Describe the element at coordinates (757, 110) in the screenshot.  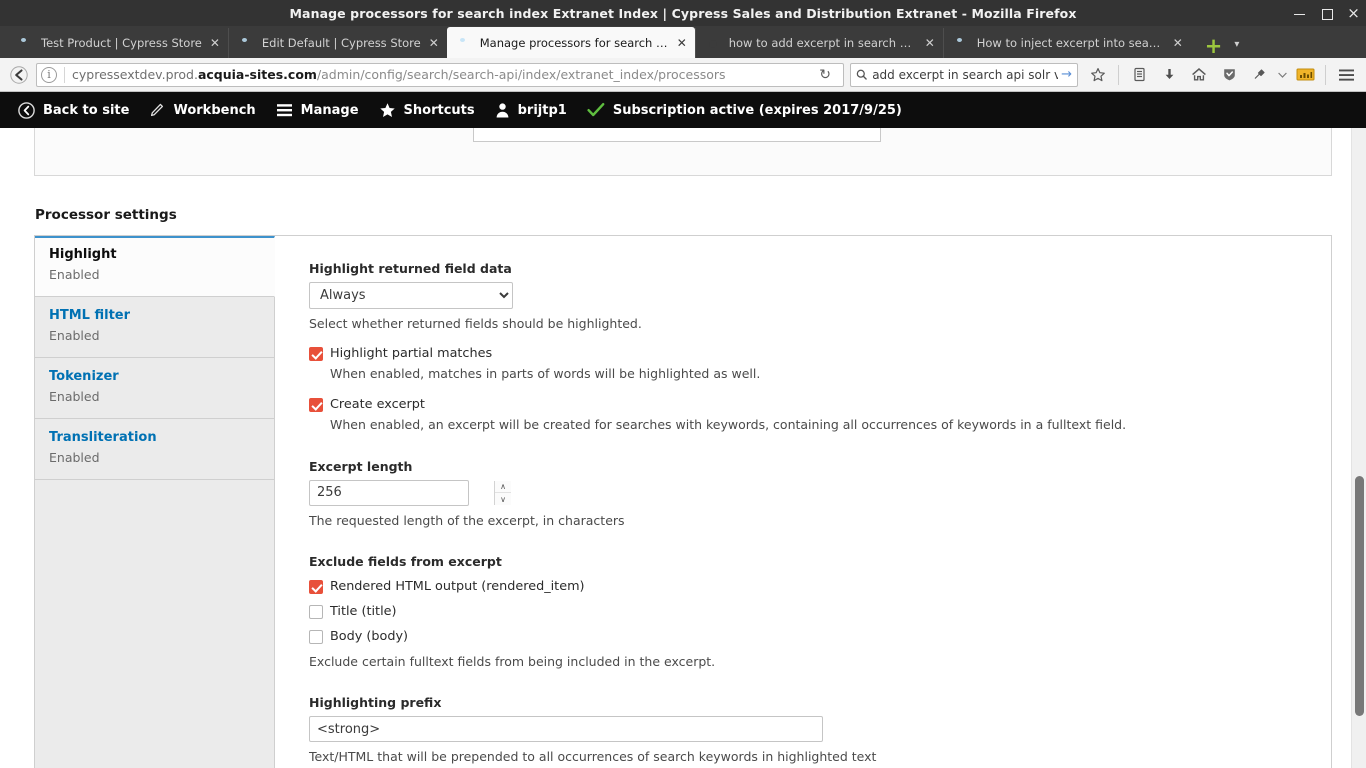
I see `toolbar-label: Subscription active (expires 2017/9/25)` at that location.